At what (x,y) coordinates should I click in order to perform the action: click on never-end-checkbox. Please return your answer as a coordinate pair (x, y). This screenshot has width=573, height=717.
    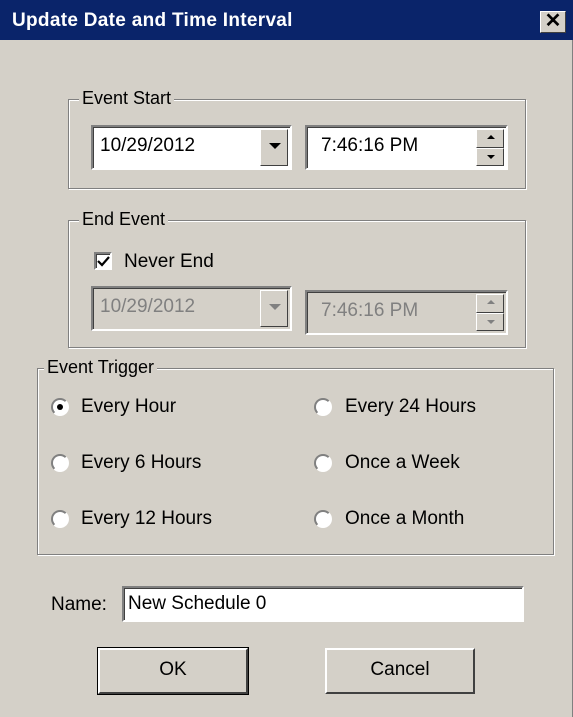
    Looking at the image, I should click on (103, 261).